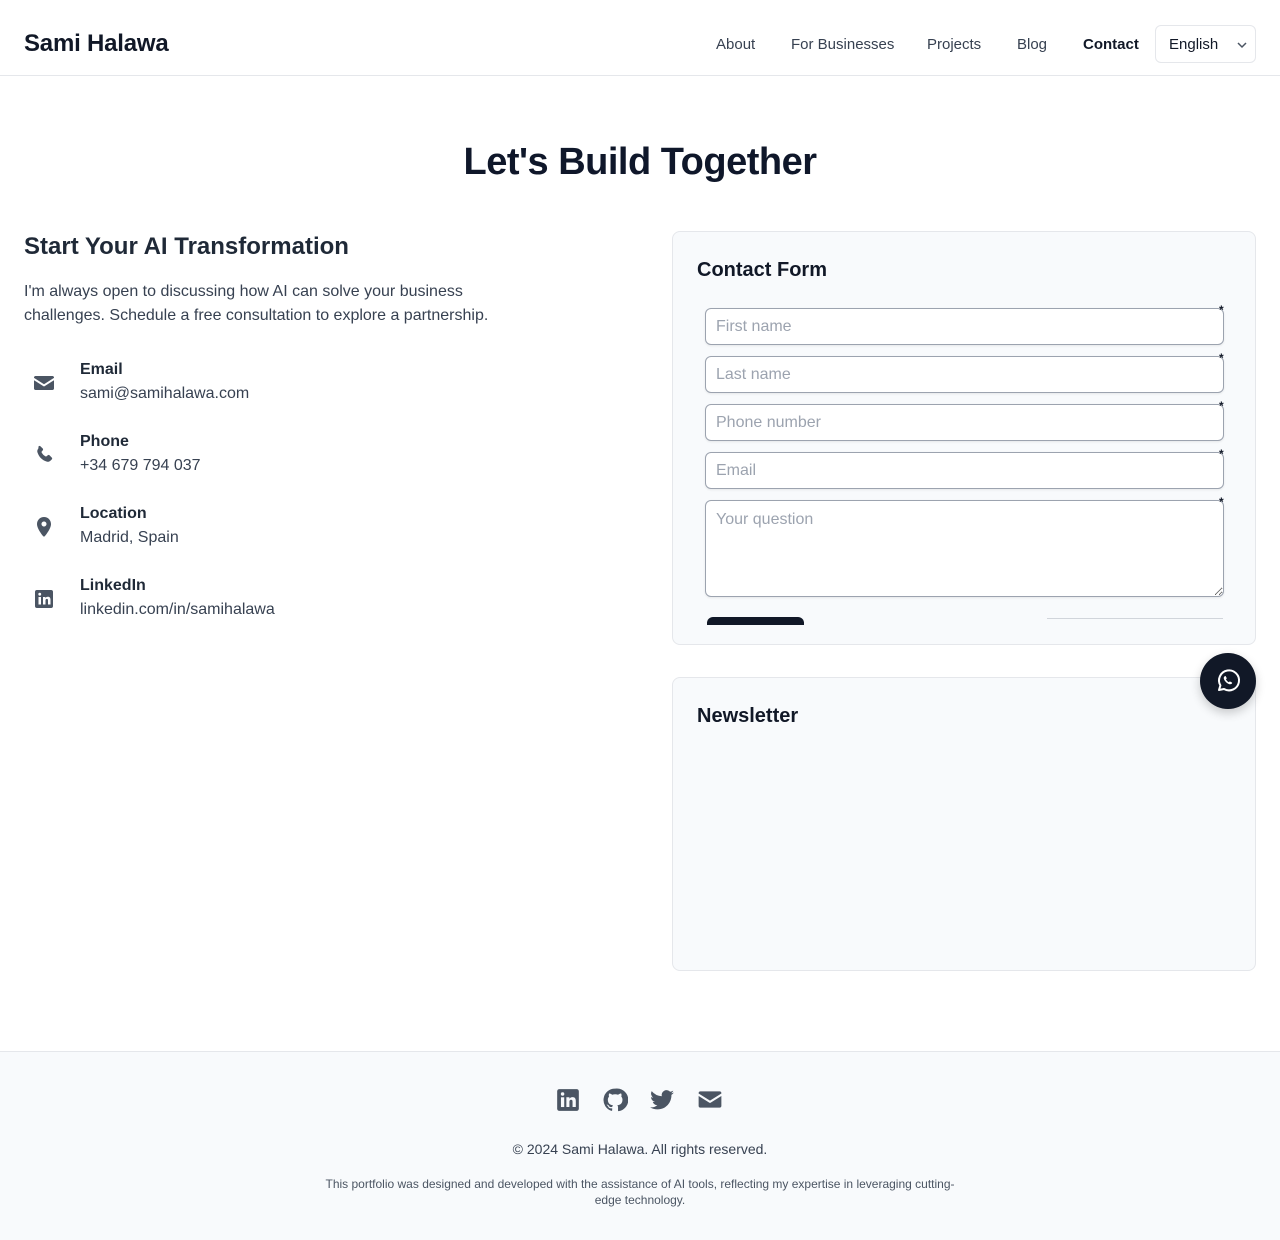  What do you see at coordinates (164, 394) in the screenshot?
I see `email-link: sami@samihalawa.com` at bounding box center [164, 394].